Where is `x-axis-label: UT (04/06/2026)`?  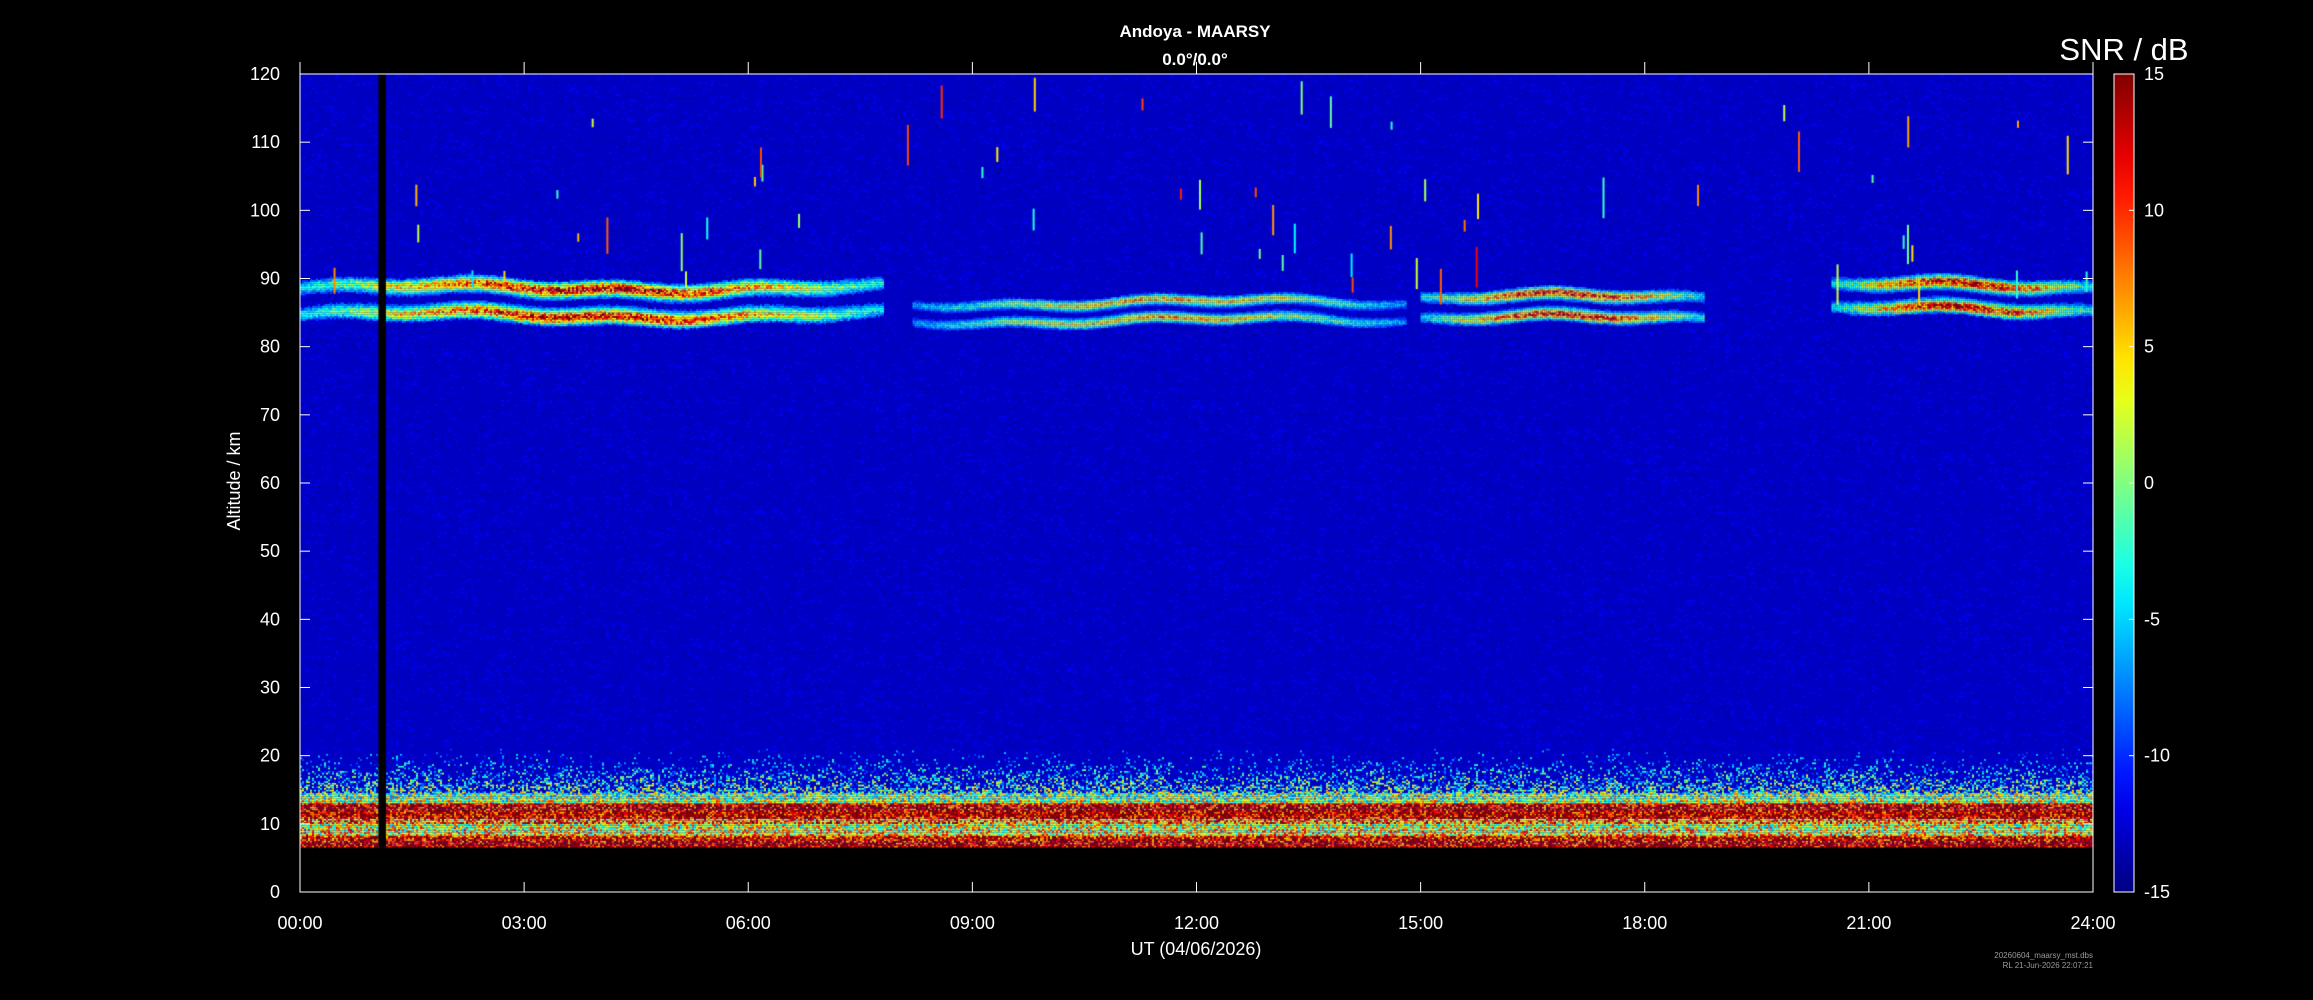
x-axis-label: UT (04/06/2026) is located at coordinates (1196, 949).